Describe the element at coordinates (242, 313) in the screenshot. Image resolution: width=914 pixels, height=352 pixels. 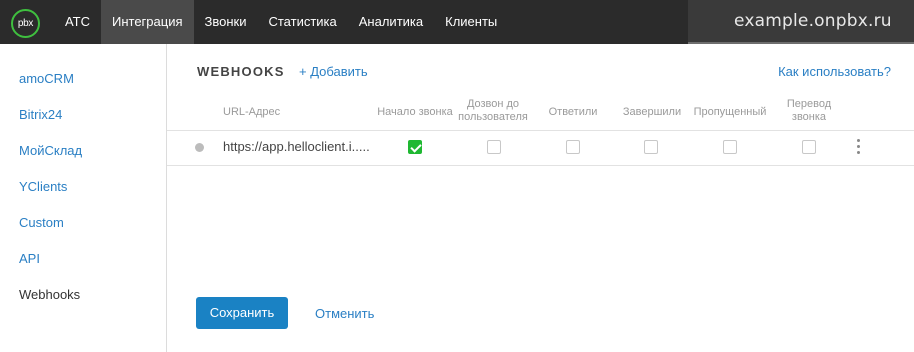
I see `save-button: Сохранить` at that location.